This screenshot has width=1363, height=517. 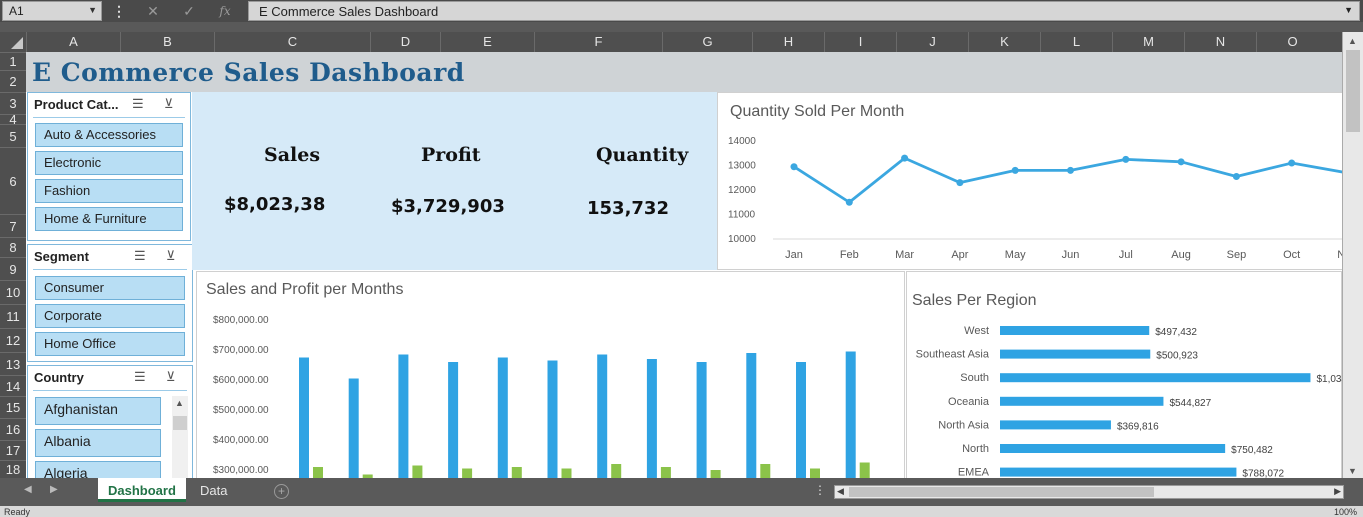 What do you see at coordinates (73, 42) in the screenshot?
I see `column-header: A` at bounding box center [73, 42].